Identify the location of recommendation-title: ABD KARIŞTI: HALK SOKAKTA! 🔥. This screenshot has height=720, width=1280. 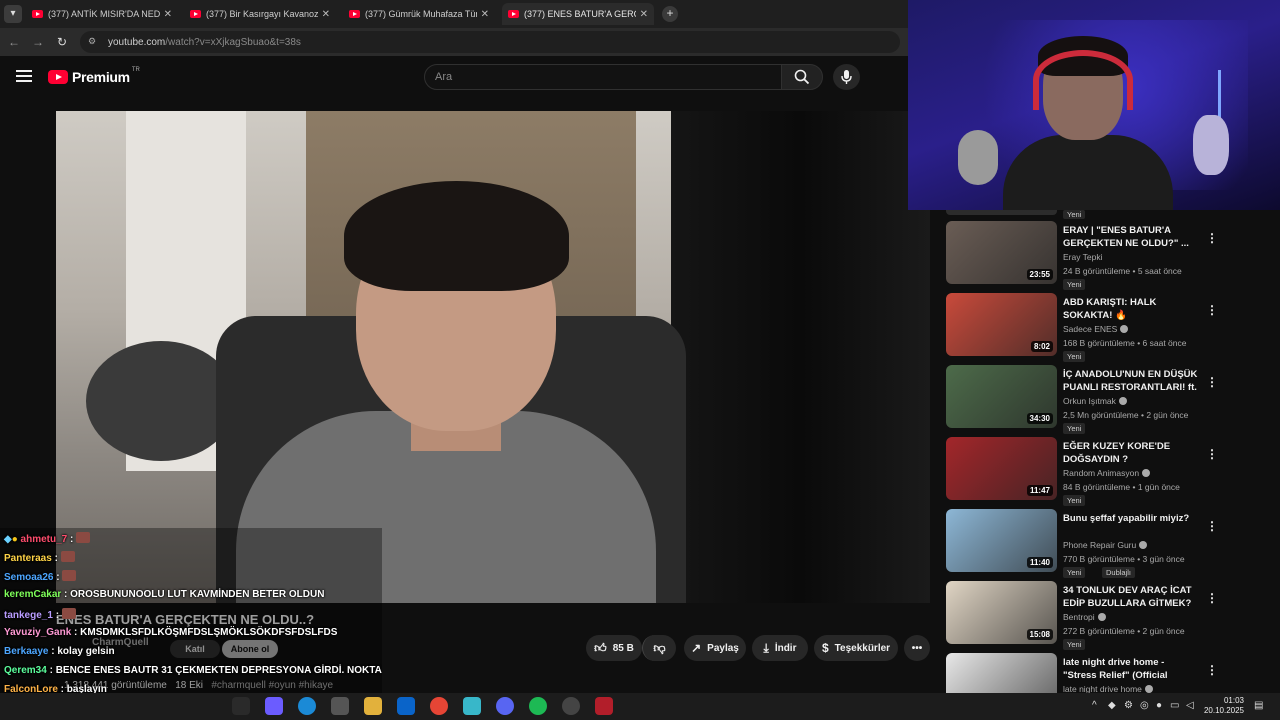
(1130, 309).